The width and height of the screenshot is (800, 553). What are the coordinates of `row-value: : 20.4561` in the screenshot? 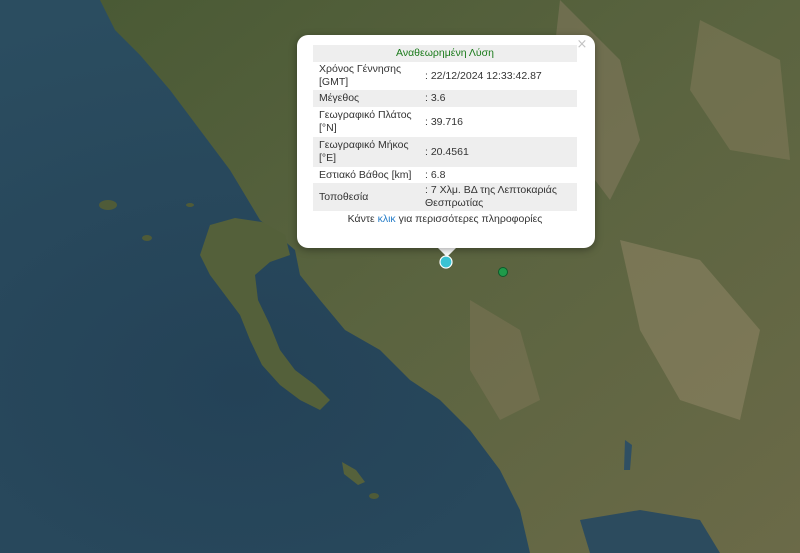 It's located at (498, 152).